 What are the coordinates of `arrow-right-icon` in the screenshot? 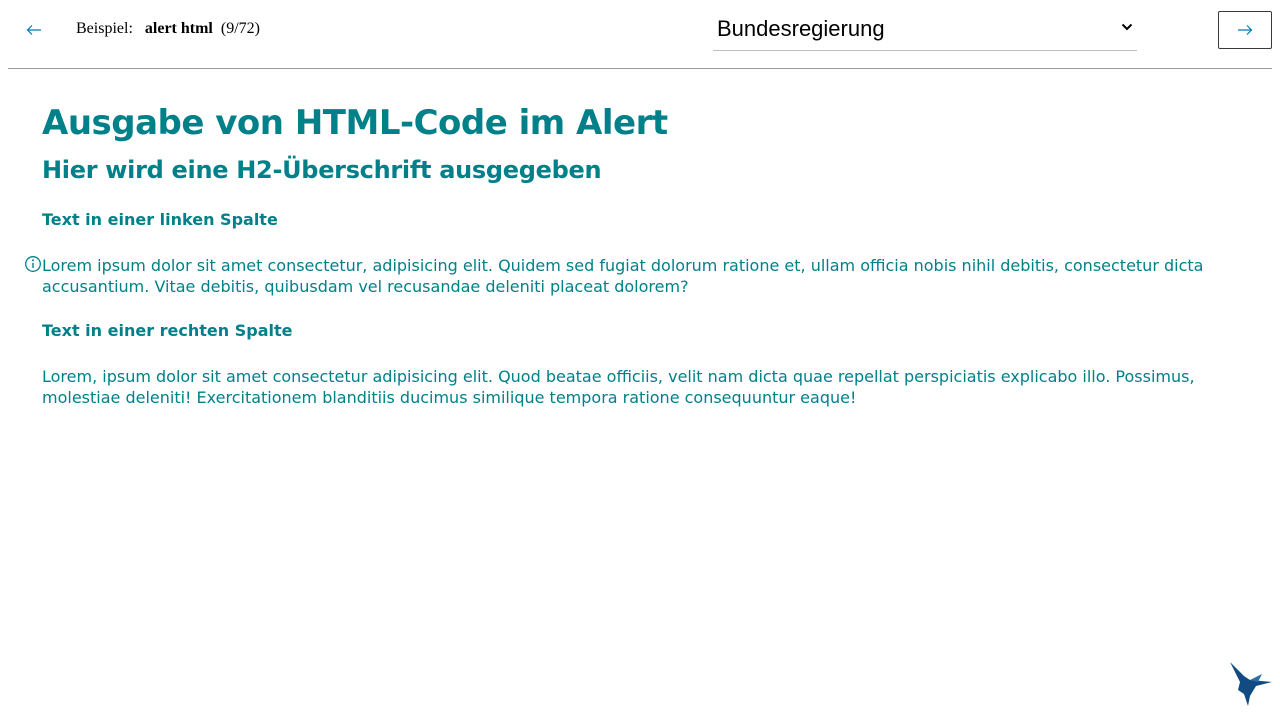 It's located at (1245, 30).